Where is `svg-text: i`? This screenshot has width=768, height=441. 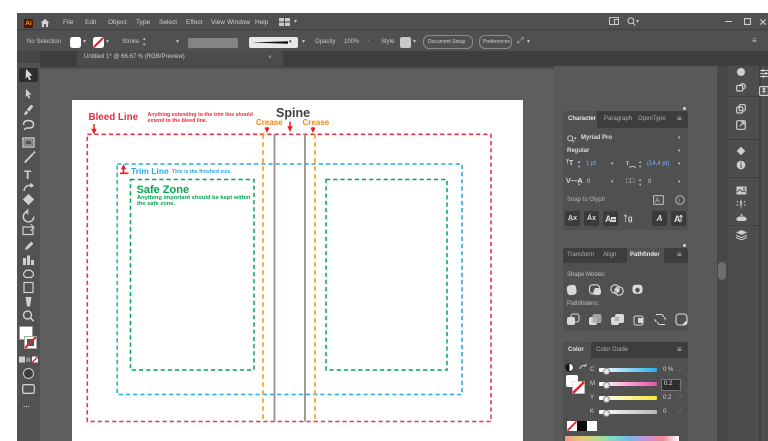 svg-text: i is located at coordinates (678, 200).